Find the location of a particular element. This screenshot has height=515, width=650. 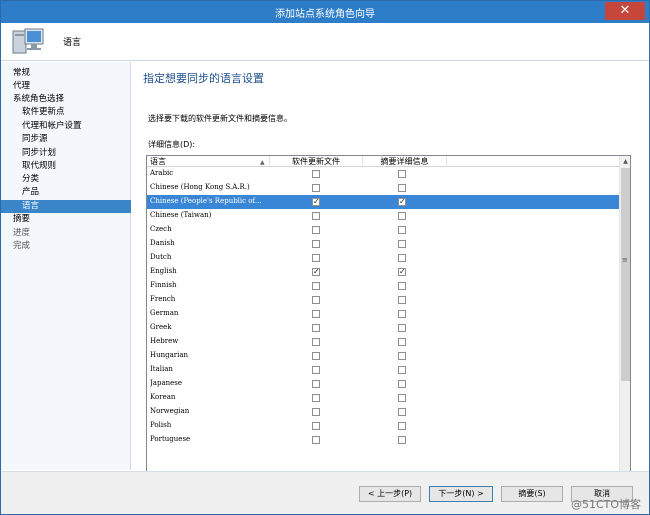

step-supersedence: 取代规则 is located at coordinates (66, 166).